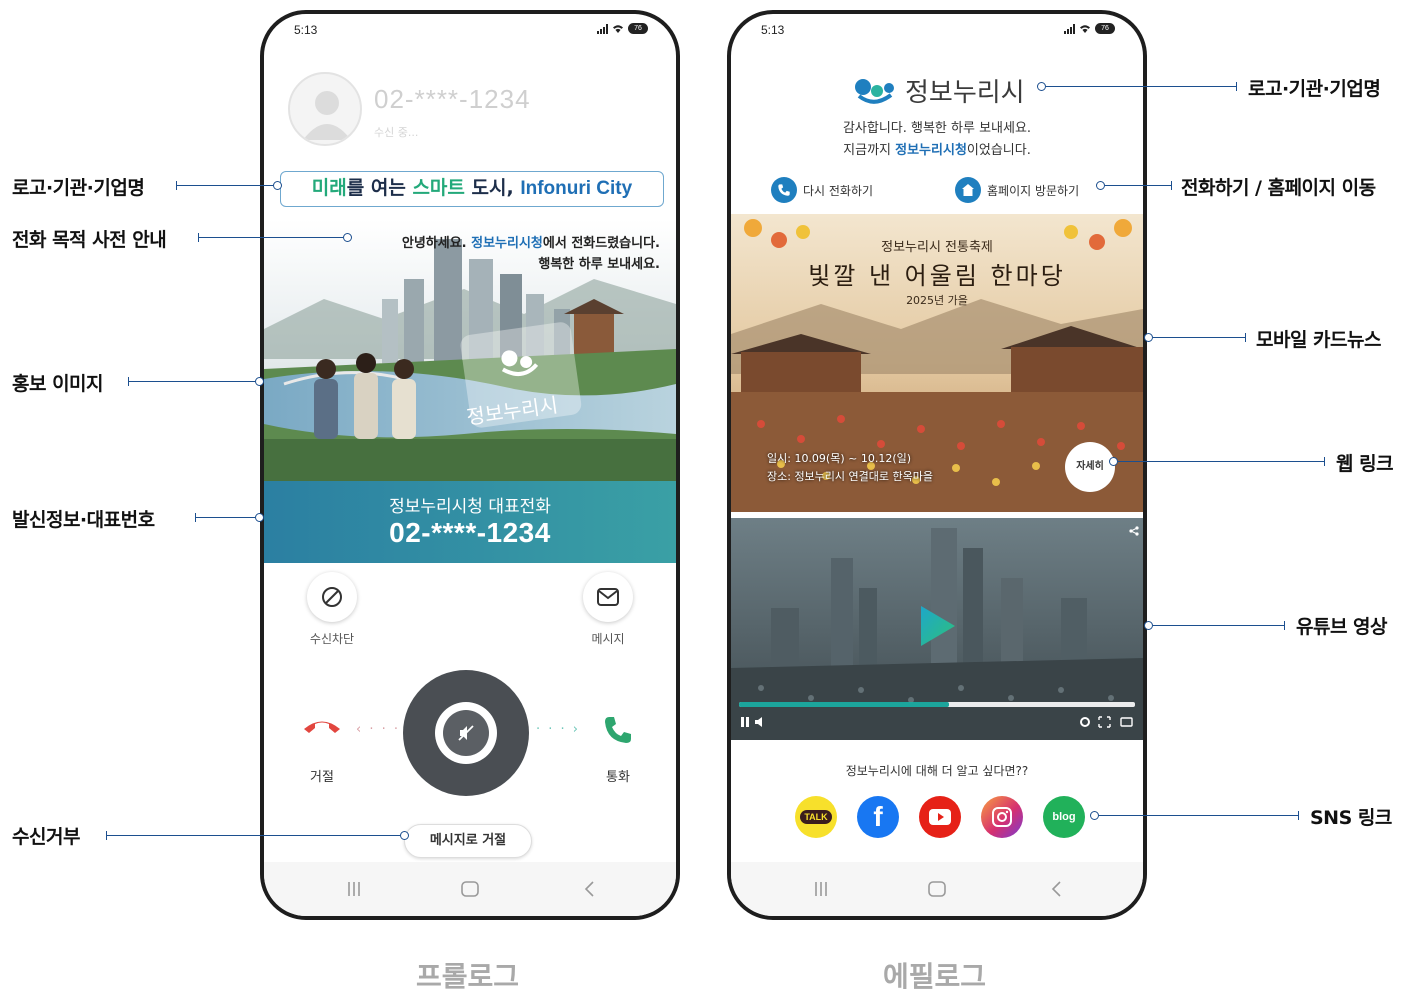 The width and height of the screenshot is (1405, 995). What do you see at coordinates (608, 639) in the screenshot?
I see `message-label: 메시지` at bounding box center [608, 639].